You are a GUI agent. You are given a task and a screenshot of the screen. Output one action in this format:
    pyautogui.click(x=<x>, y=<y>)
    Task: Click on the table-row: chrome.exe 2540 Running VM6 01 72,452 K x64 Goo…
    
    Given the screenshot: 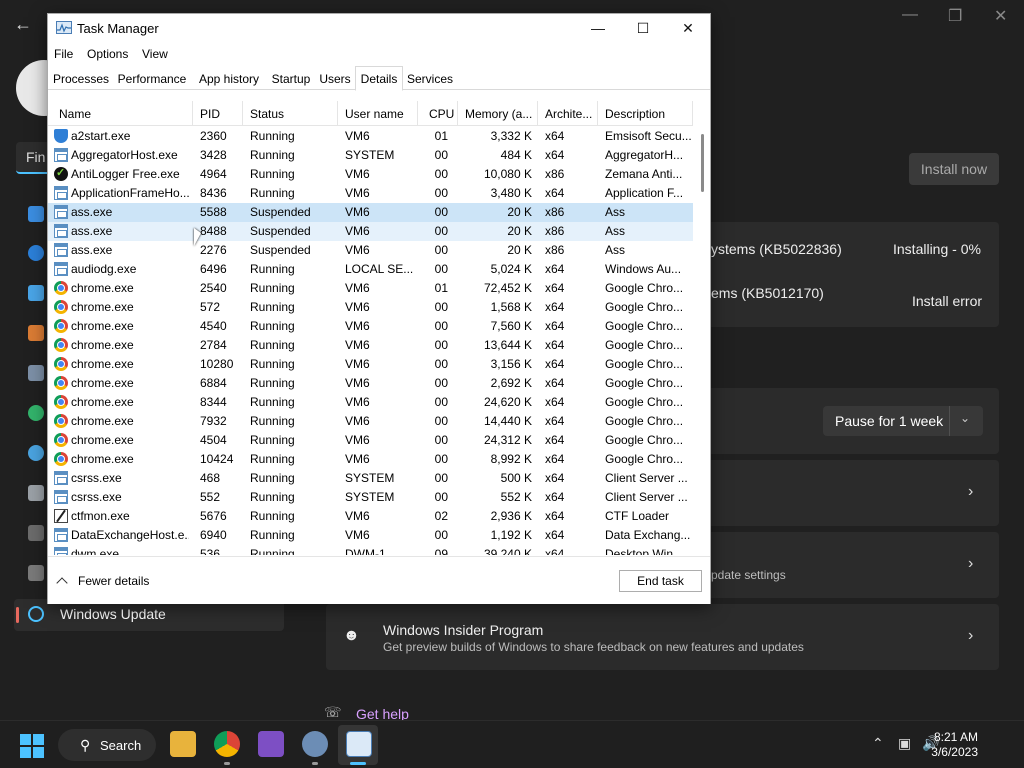 What is the action you would take?
    pyautogui.click(x=370, y=288)
    